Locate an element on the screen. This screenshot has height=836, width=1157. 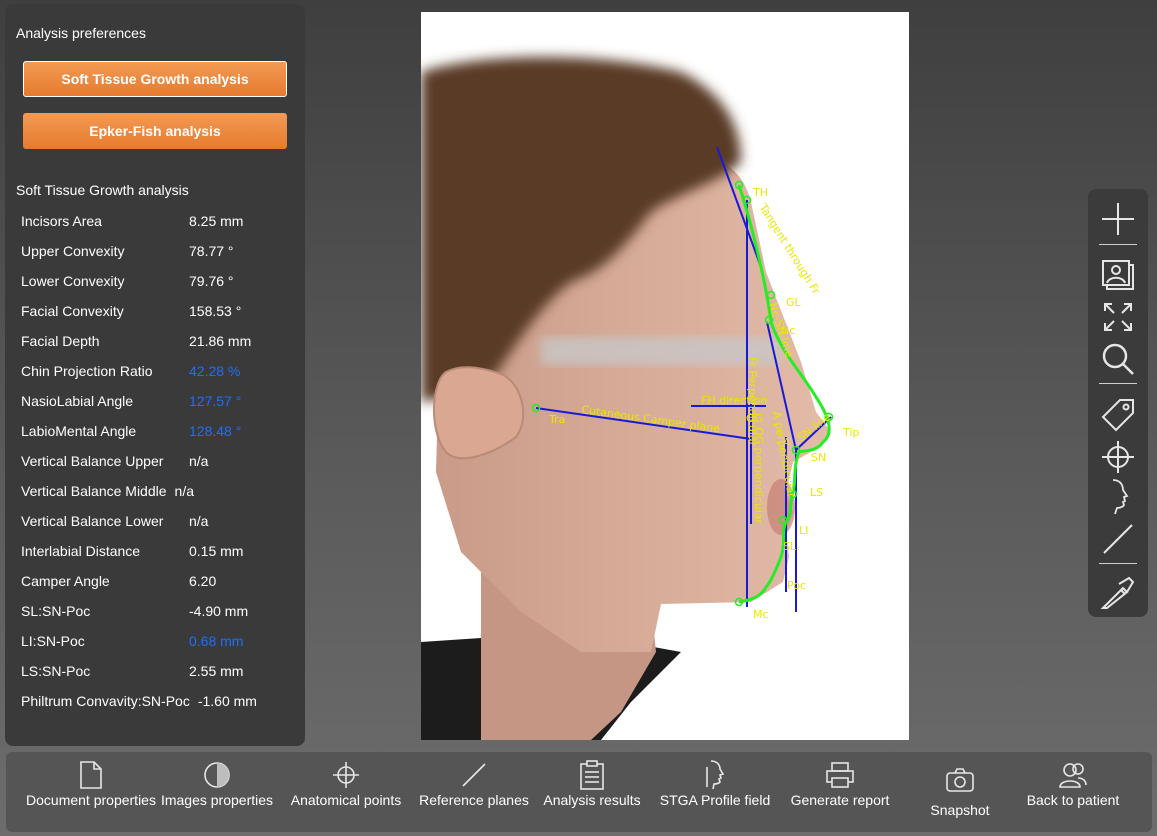
add-icon is located at coordinates (1118, 219).